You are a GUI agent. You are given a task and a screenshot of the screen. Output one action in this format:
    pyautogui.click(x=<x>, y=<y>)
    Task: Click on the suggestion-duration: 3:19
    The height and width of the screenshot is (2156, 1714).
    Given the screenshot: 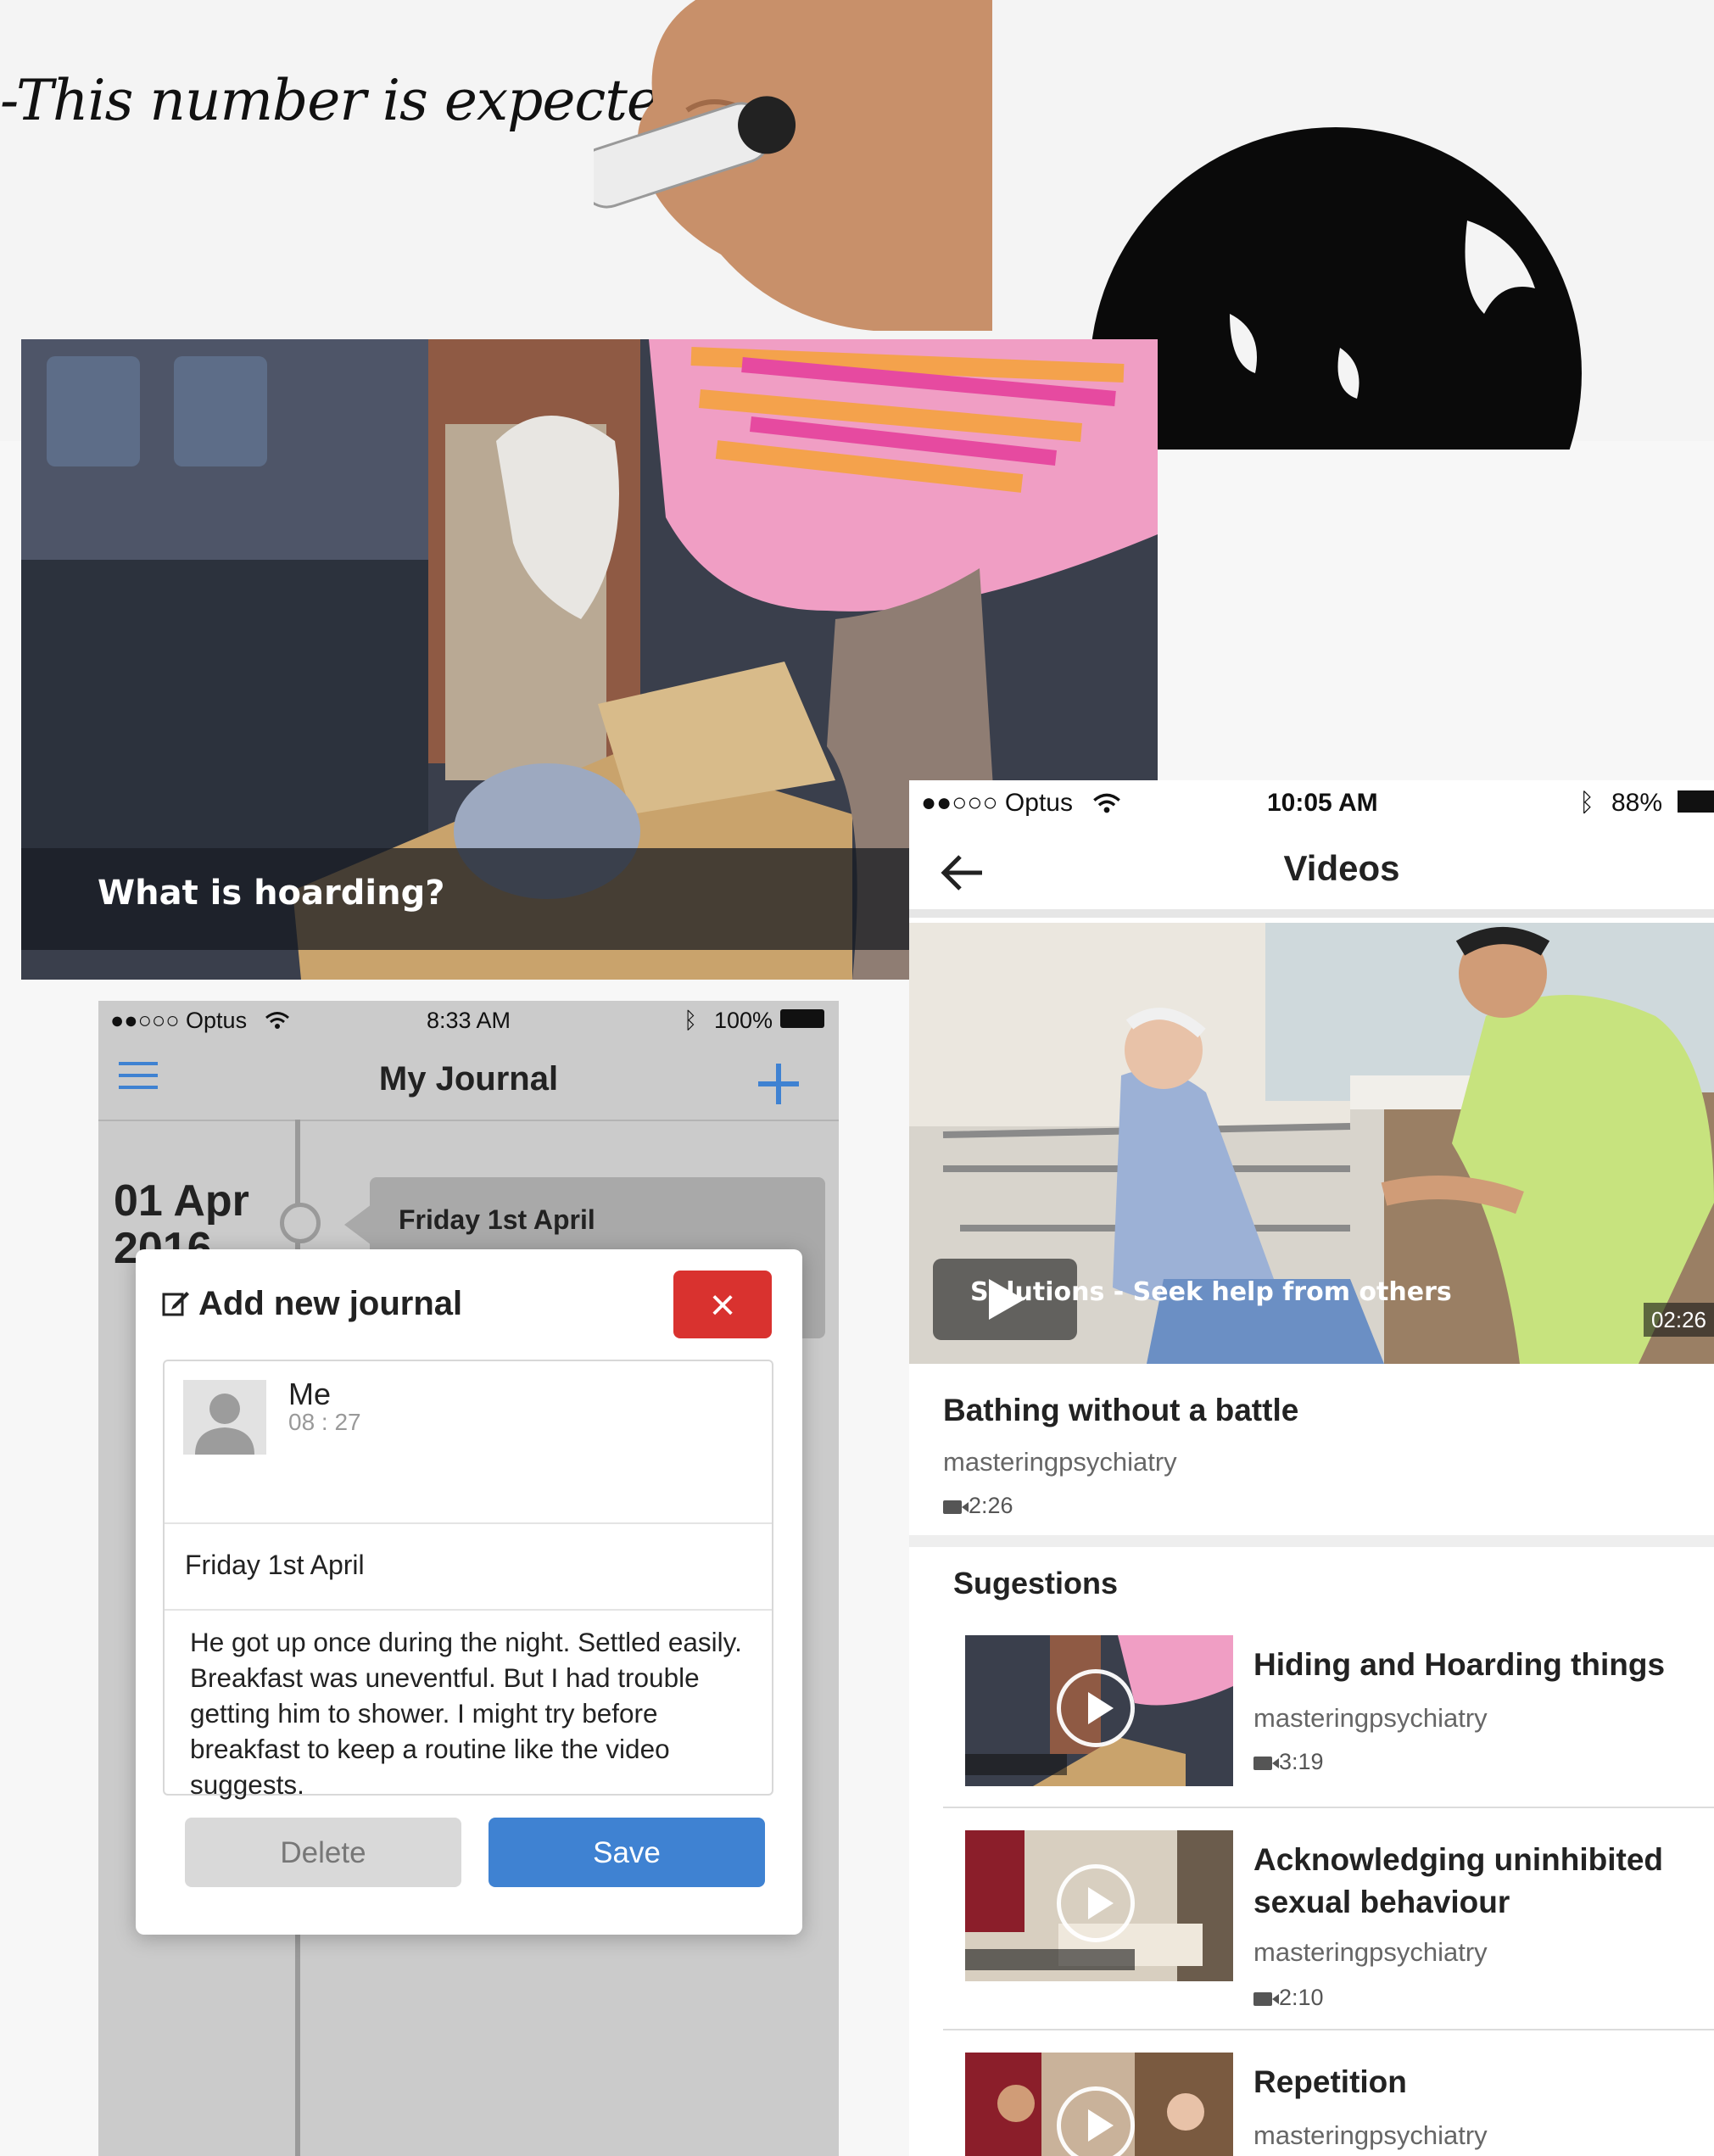 What is the action you would take?
    pyautogui.click(x=1288, y=1762)
    